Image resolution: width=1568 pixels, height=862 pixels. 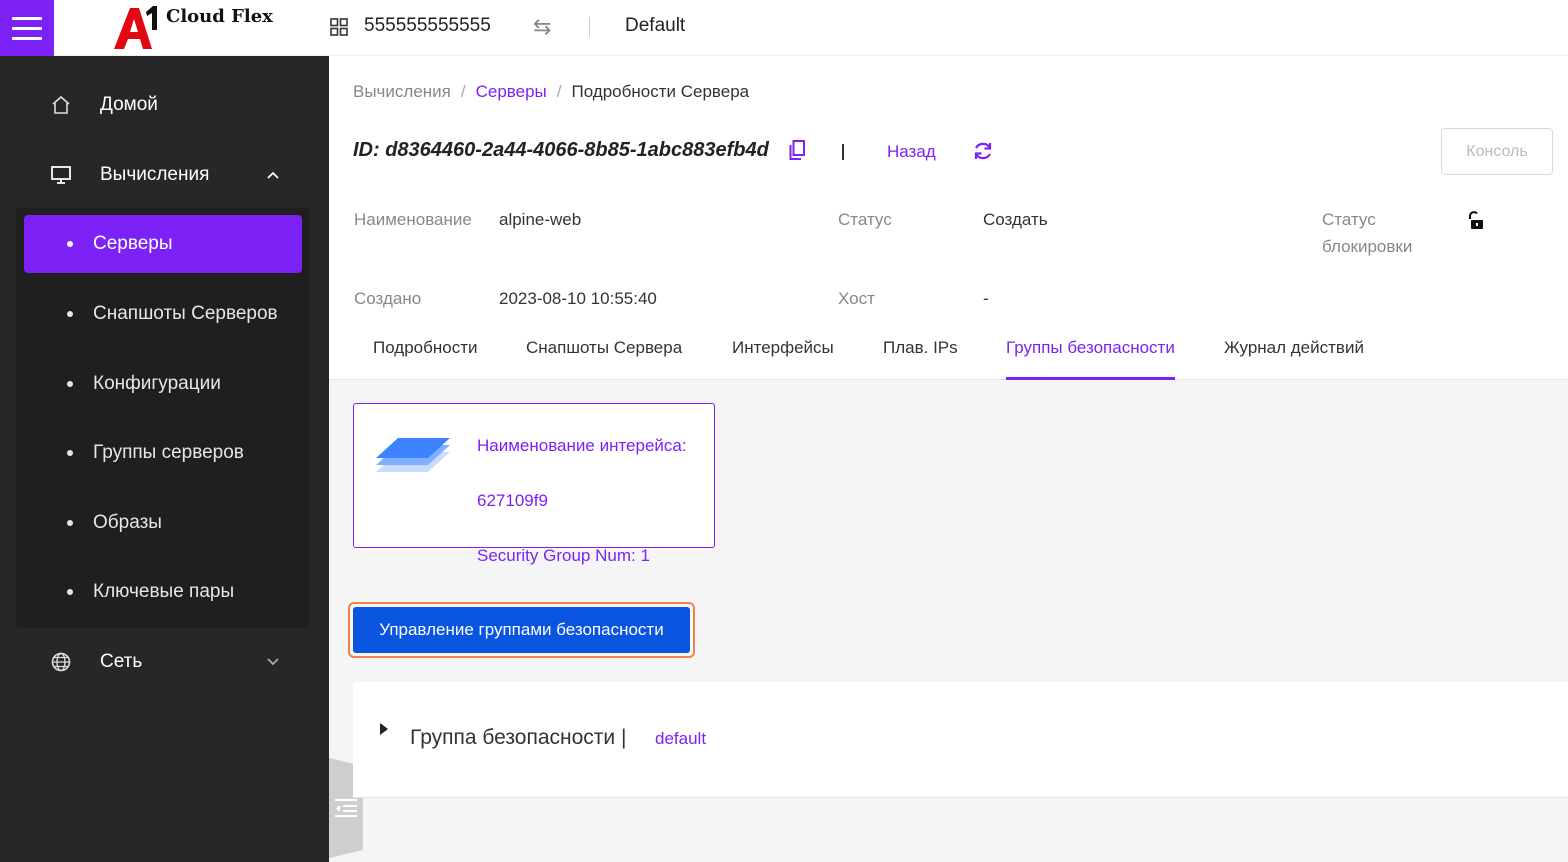 What do you see at coordinates (680, 739) in the screenshot?
I see `security-group-name: default` at bounding box center [680, 739].